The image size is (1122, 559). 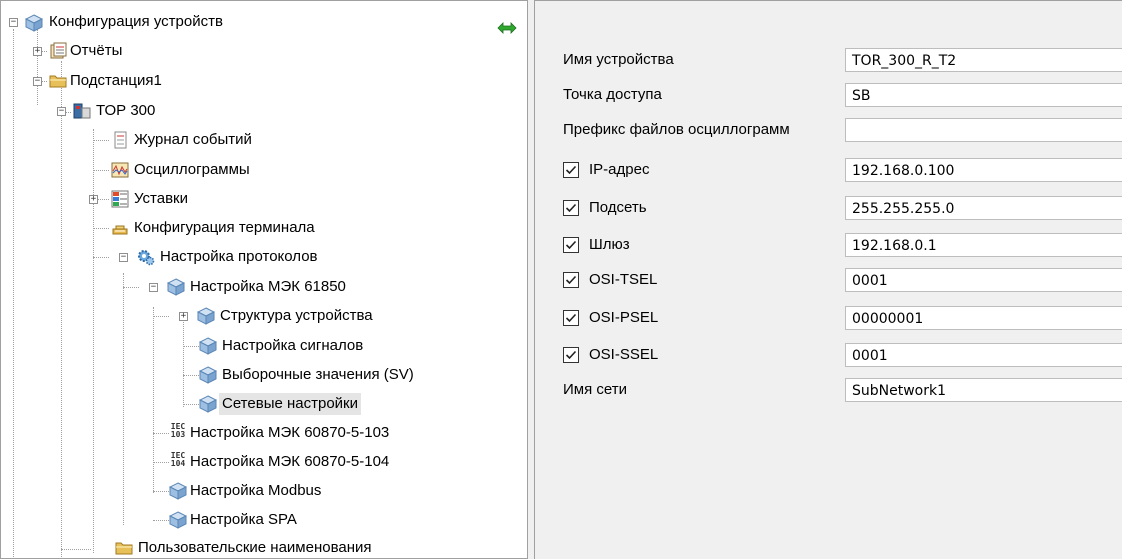 I want to click on tree-item-iec104: Настройка МЭК 60870-5-104, so click(x=289, y=462).